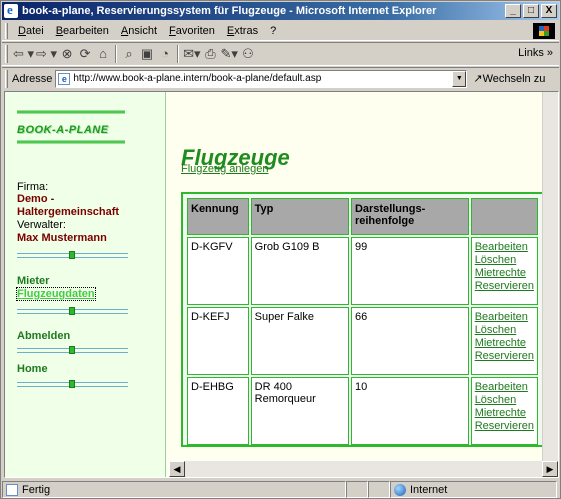 This screenshot has width=561, height=499. I want to click on col-typ: Typ, so click(299, 216).